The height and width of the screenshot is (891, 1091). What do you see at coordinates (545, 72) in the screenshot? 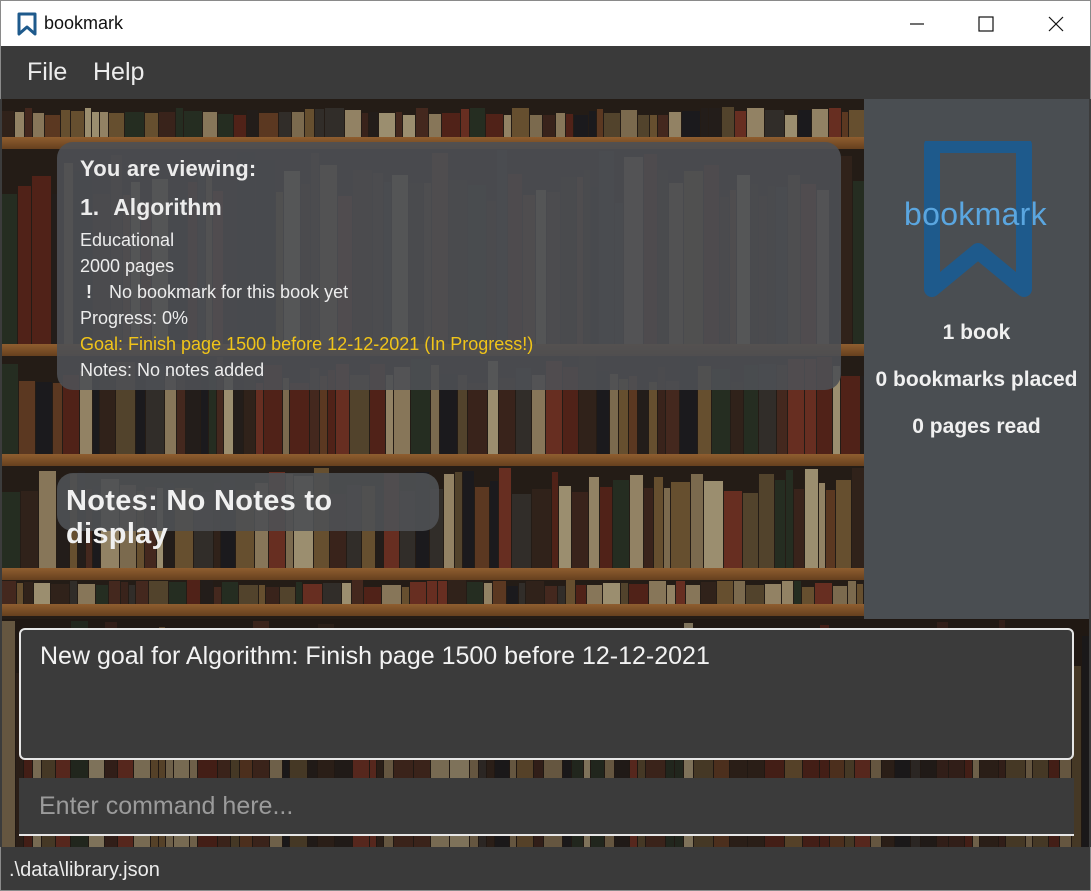
I see `menu-bar: File Help` at bounding box center [545, 72].